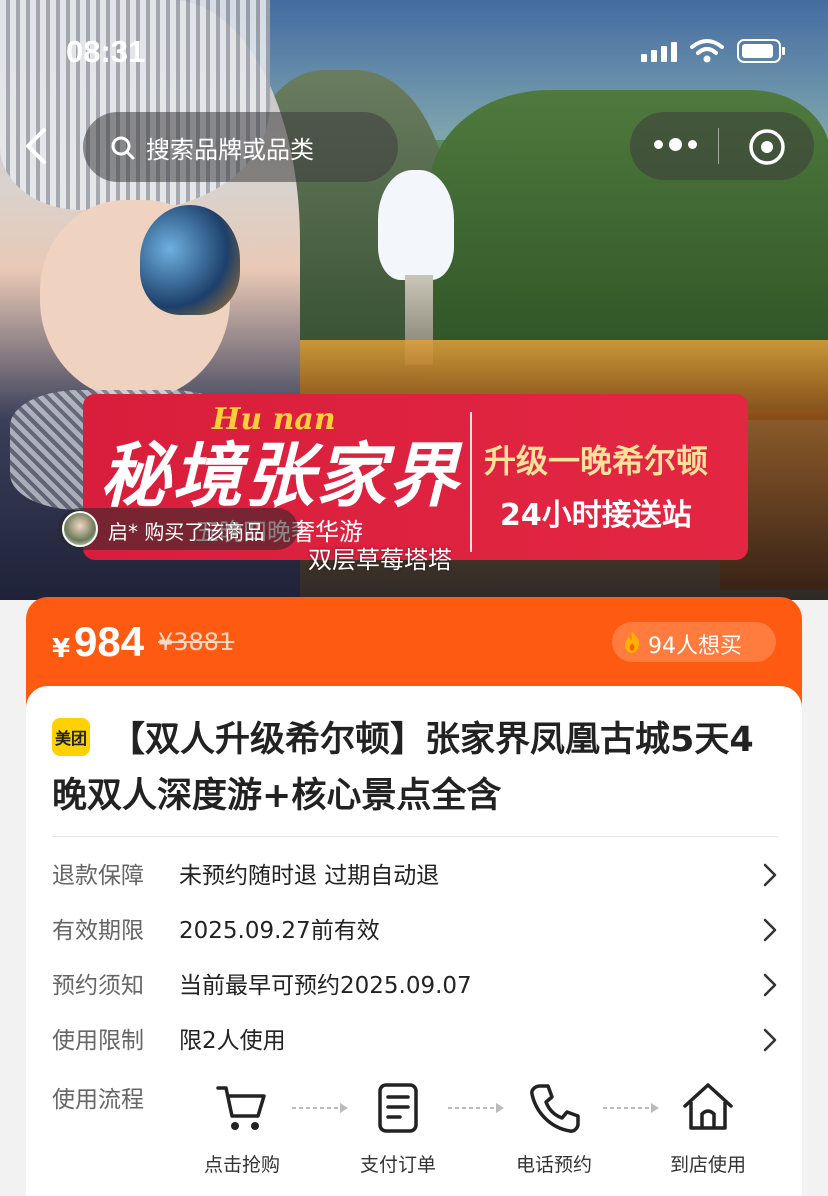 The image size is (828, 1196). Describe the element at coordinates (708, 1106) in the screenshot. I see `store-icon` at that location.